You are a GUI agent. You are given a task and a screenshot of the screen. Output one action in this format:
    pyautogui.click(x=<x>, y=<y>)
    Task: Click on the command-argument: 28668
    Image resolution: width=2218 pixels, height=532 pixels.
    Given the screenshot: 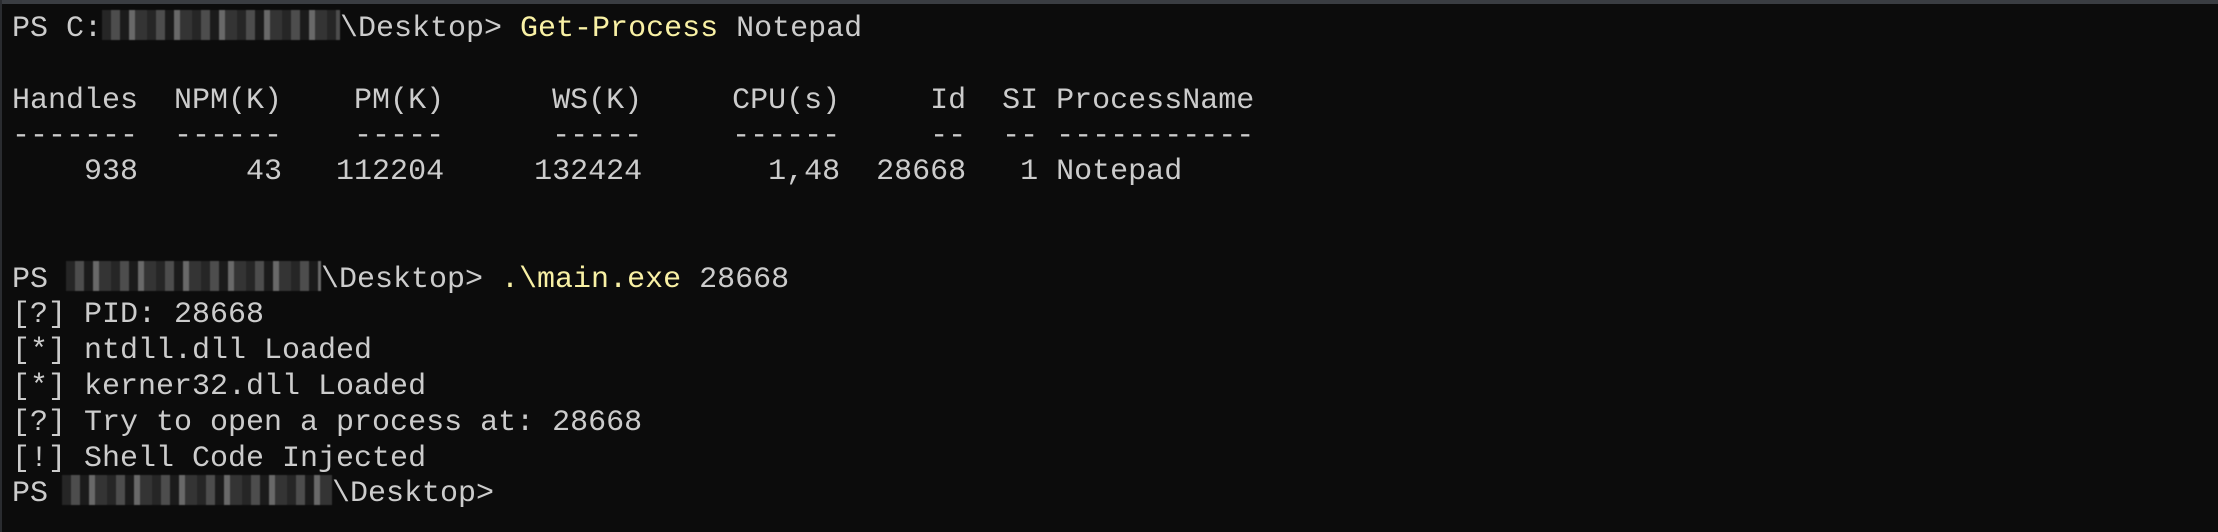 What is the action you would take?
    pyautogui.click(x=735, y=279)
    